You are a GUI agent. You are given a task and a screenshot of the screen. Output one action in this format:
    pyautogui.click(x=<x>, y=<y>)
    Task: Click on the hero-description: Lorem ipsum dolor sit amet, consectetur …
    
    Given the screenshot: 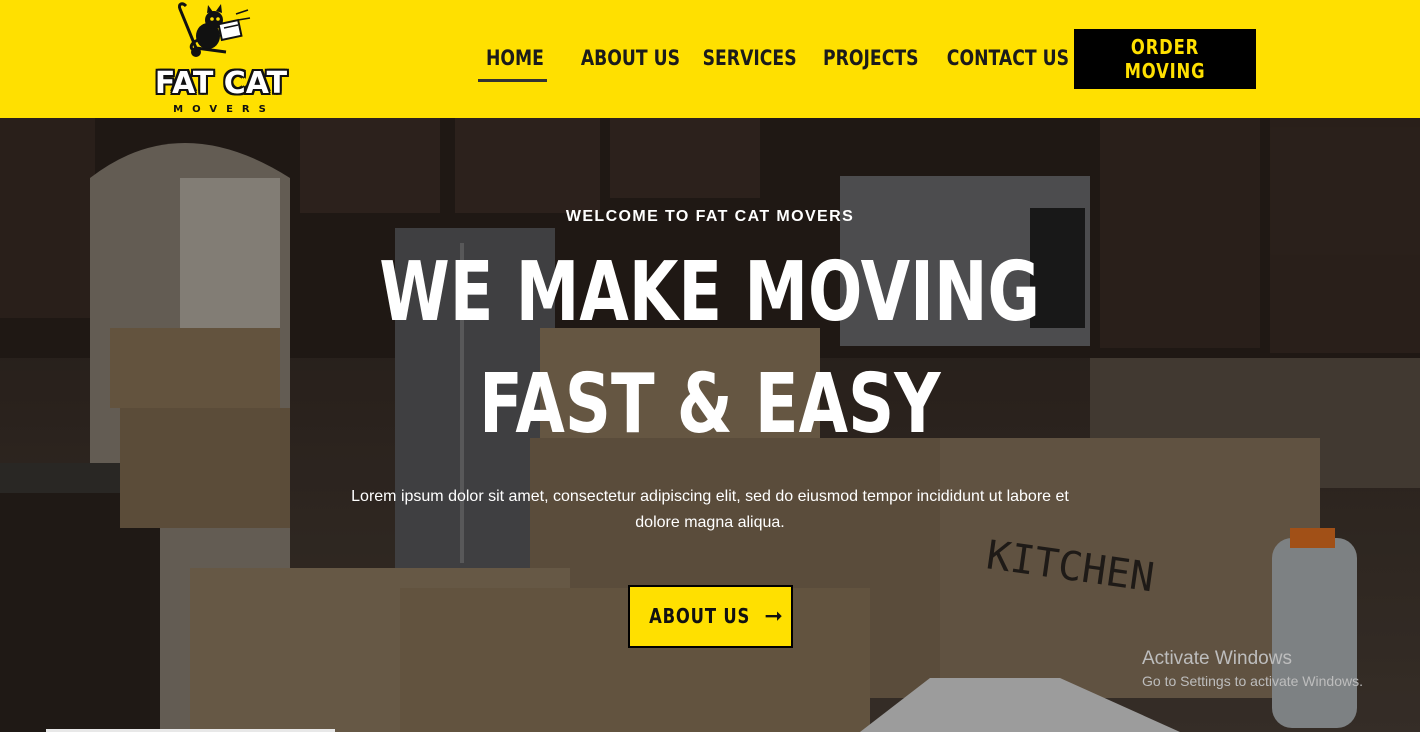 What is the action you would take?
    pyautogui.click(x=710, y=509)
    